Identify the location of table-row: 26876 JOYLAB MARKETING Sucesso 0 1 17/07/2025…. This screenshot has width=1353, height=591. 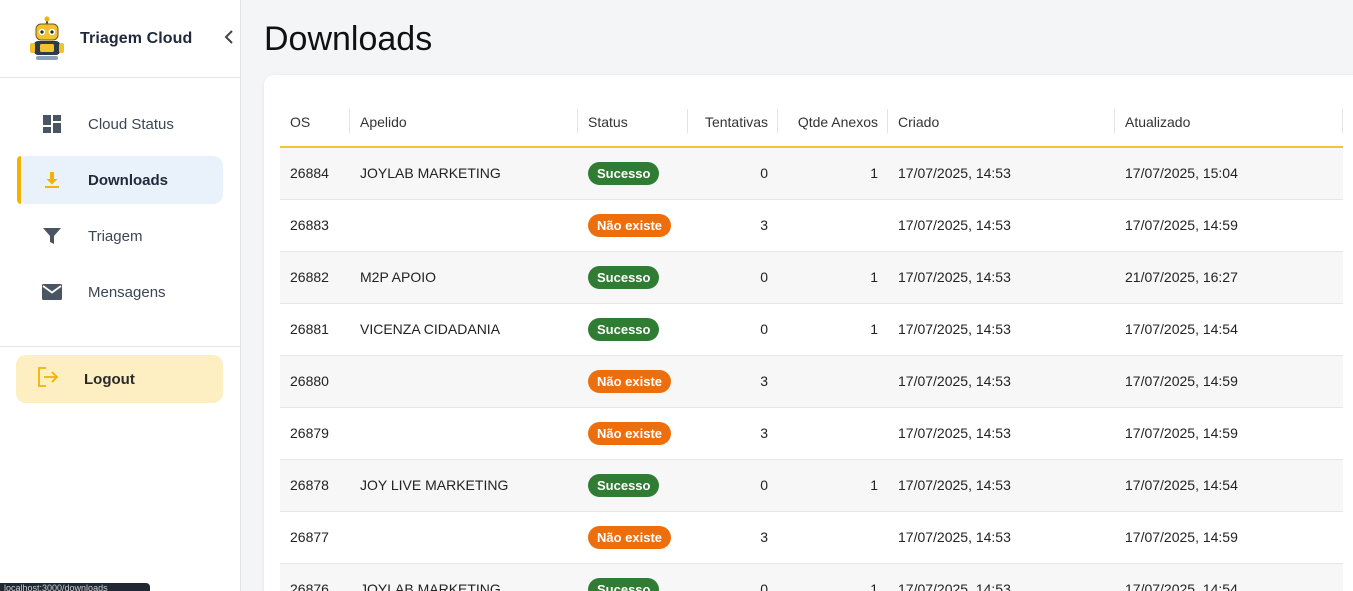
(811, 577).